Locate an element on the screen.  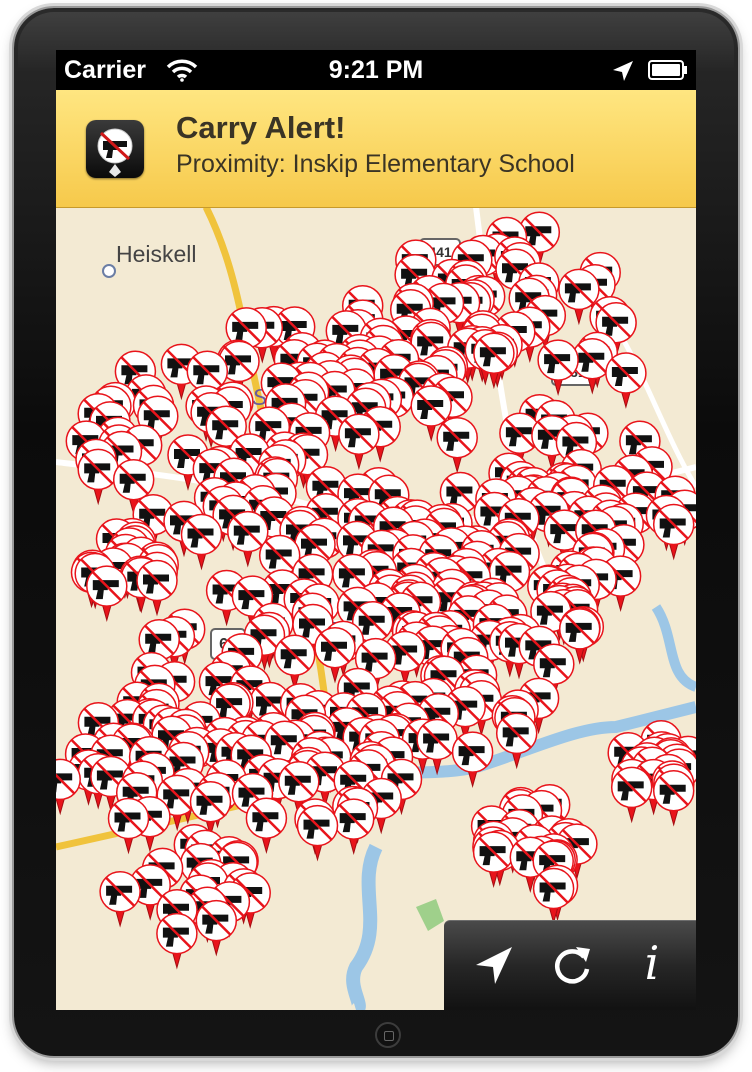
locate-me-button is located at coordinates (494, 965).